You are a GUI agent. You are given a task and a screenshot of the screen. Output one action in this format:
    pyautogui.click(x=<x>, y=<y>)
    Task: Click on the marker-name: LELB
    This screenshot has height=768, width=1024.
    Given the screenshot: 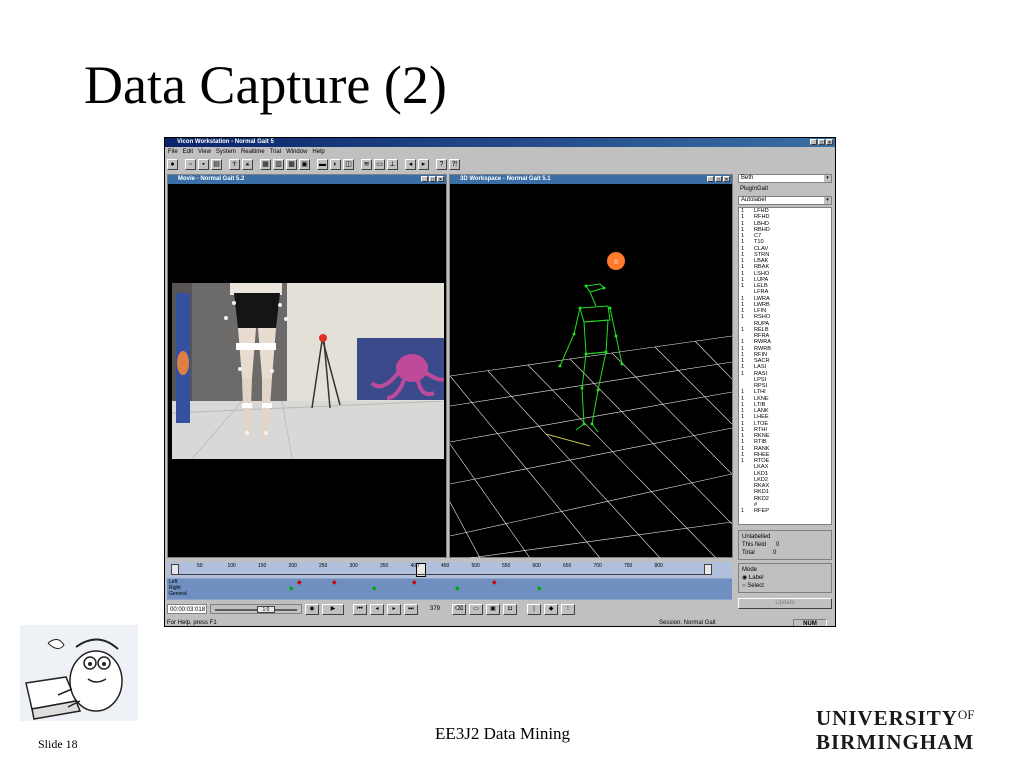 What is the action you would take?
    pyautogui.click(x=761, y=286)
    